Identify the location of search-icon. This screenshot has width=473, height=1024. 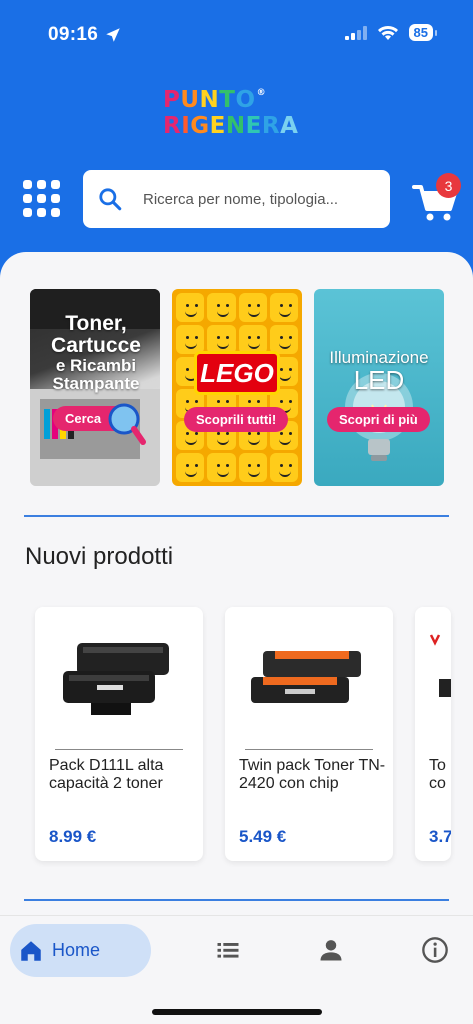
(110, 199).